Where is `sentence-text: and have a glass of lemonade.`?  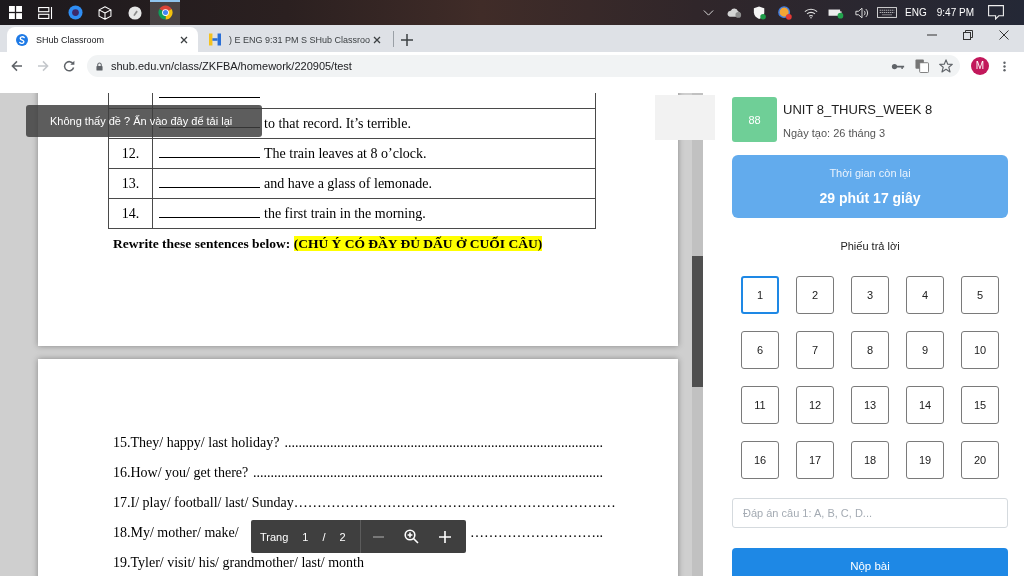 sentence-text: and have a glass of lemonade. is located at coordinates (348, 183).